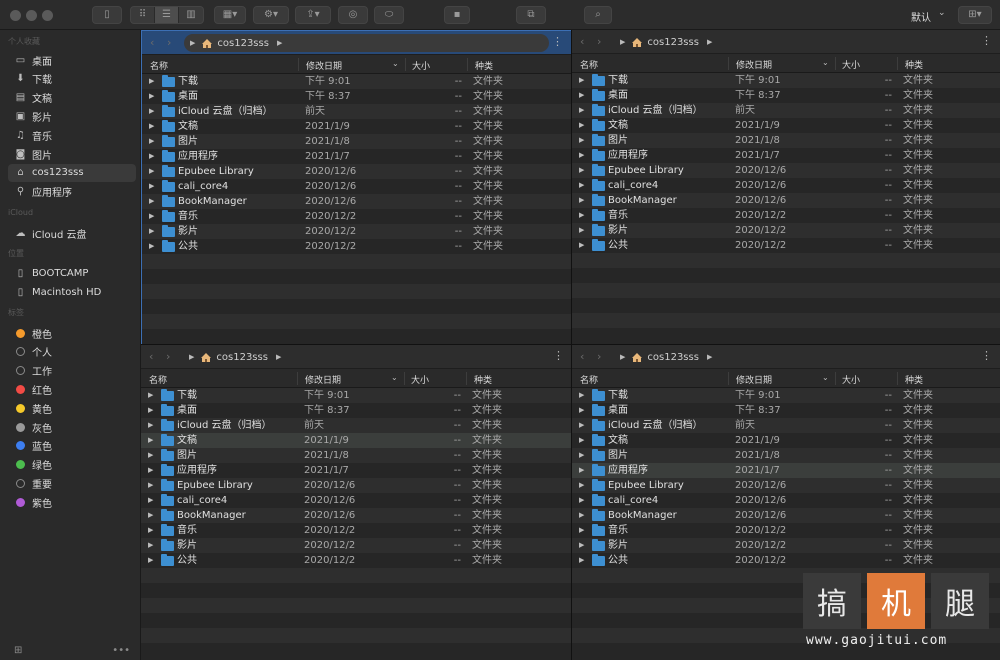 The height and width of the screenshot is (660, 1000). I want to click on sidebar-item-favorites-5: ◙ 图片, so click(75, 154).